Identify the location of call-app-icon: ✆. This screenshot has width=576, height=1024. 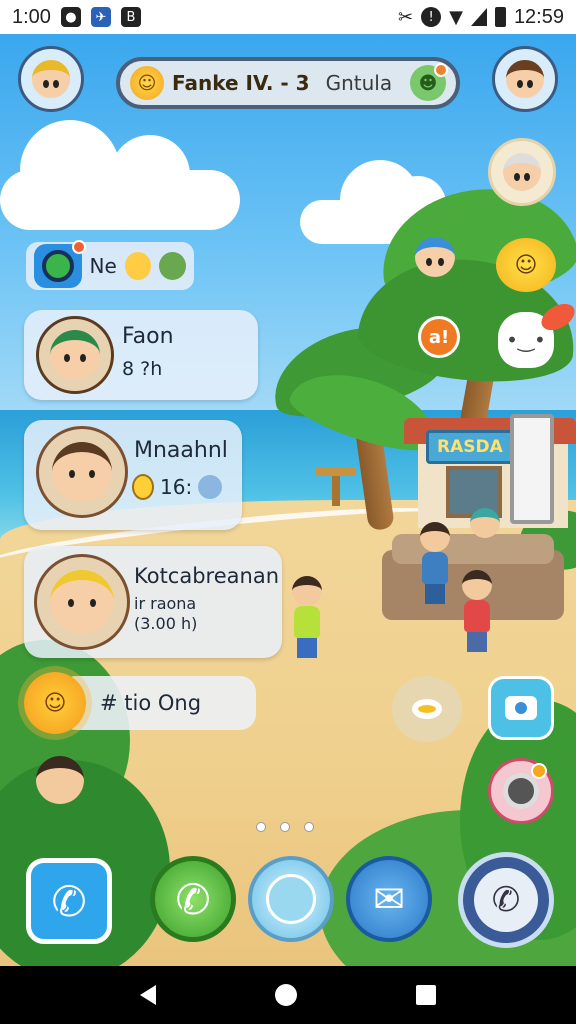
(193, 899).